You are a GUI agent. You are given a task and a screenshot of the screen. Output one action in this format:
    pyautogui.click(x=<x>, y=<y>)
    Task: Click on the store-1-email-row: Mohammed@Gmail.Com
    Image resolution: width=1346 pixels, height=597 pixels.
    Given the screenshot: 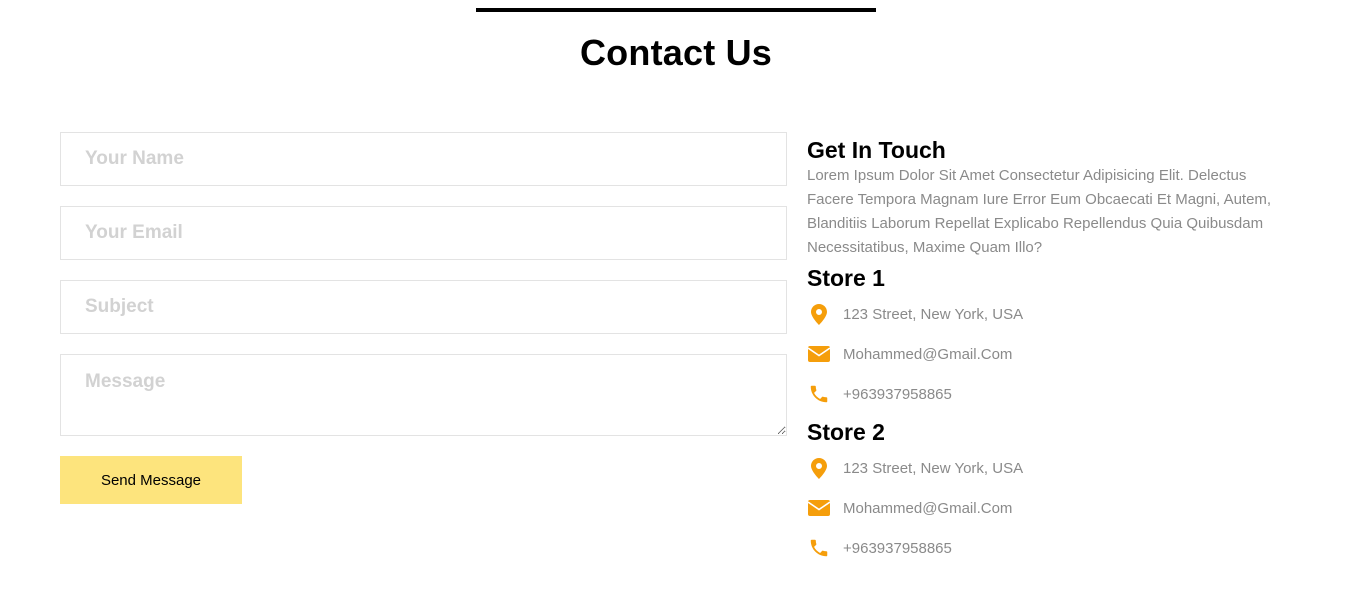 What is the action you would take?
    pyautogui.click(x=1057, y=354)
    